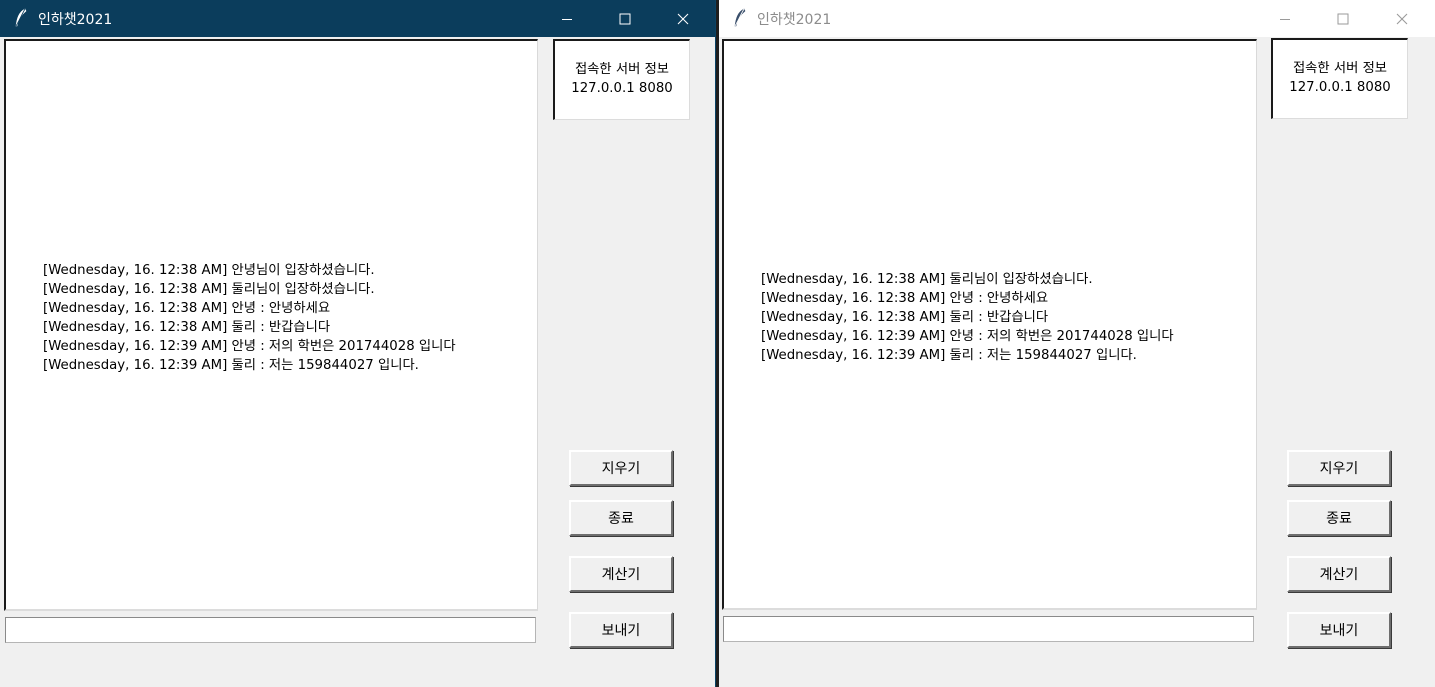 The height and width of the screenshot is (687, 1435). I want to click on message-line: [Wednesday, 16. 12:38 AM] 안녕님이 입장하셨습니다., so click(209, 270).